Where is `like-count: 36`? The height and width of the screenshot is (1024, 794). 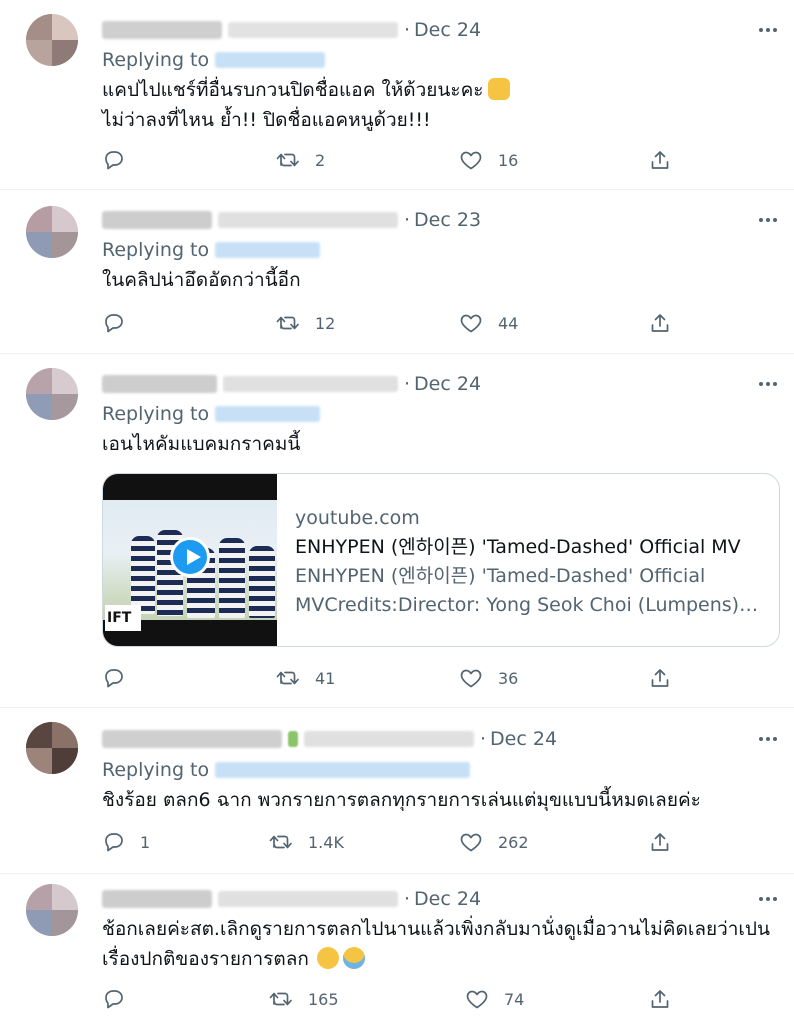
like-count: 36 is located at coordinates (508, 678).